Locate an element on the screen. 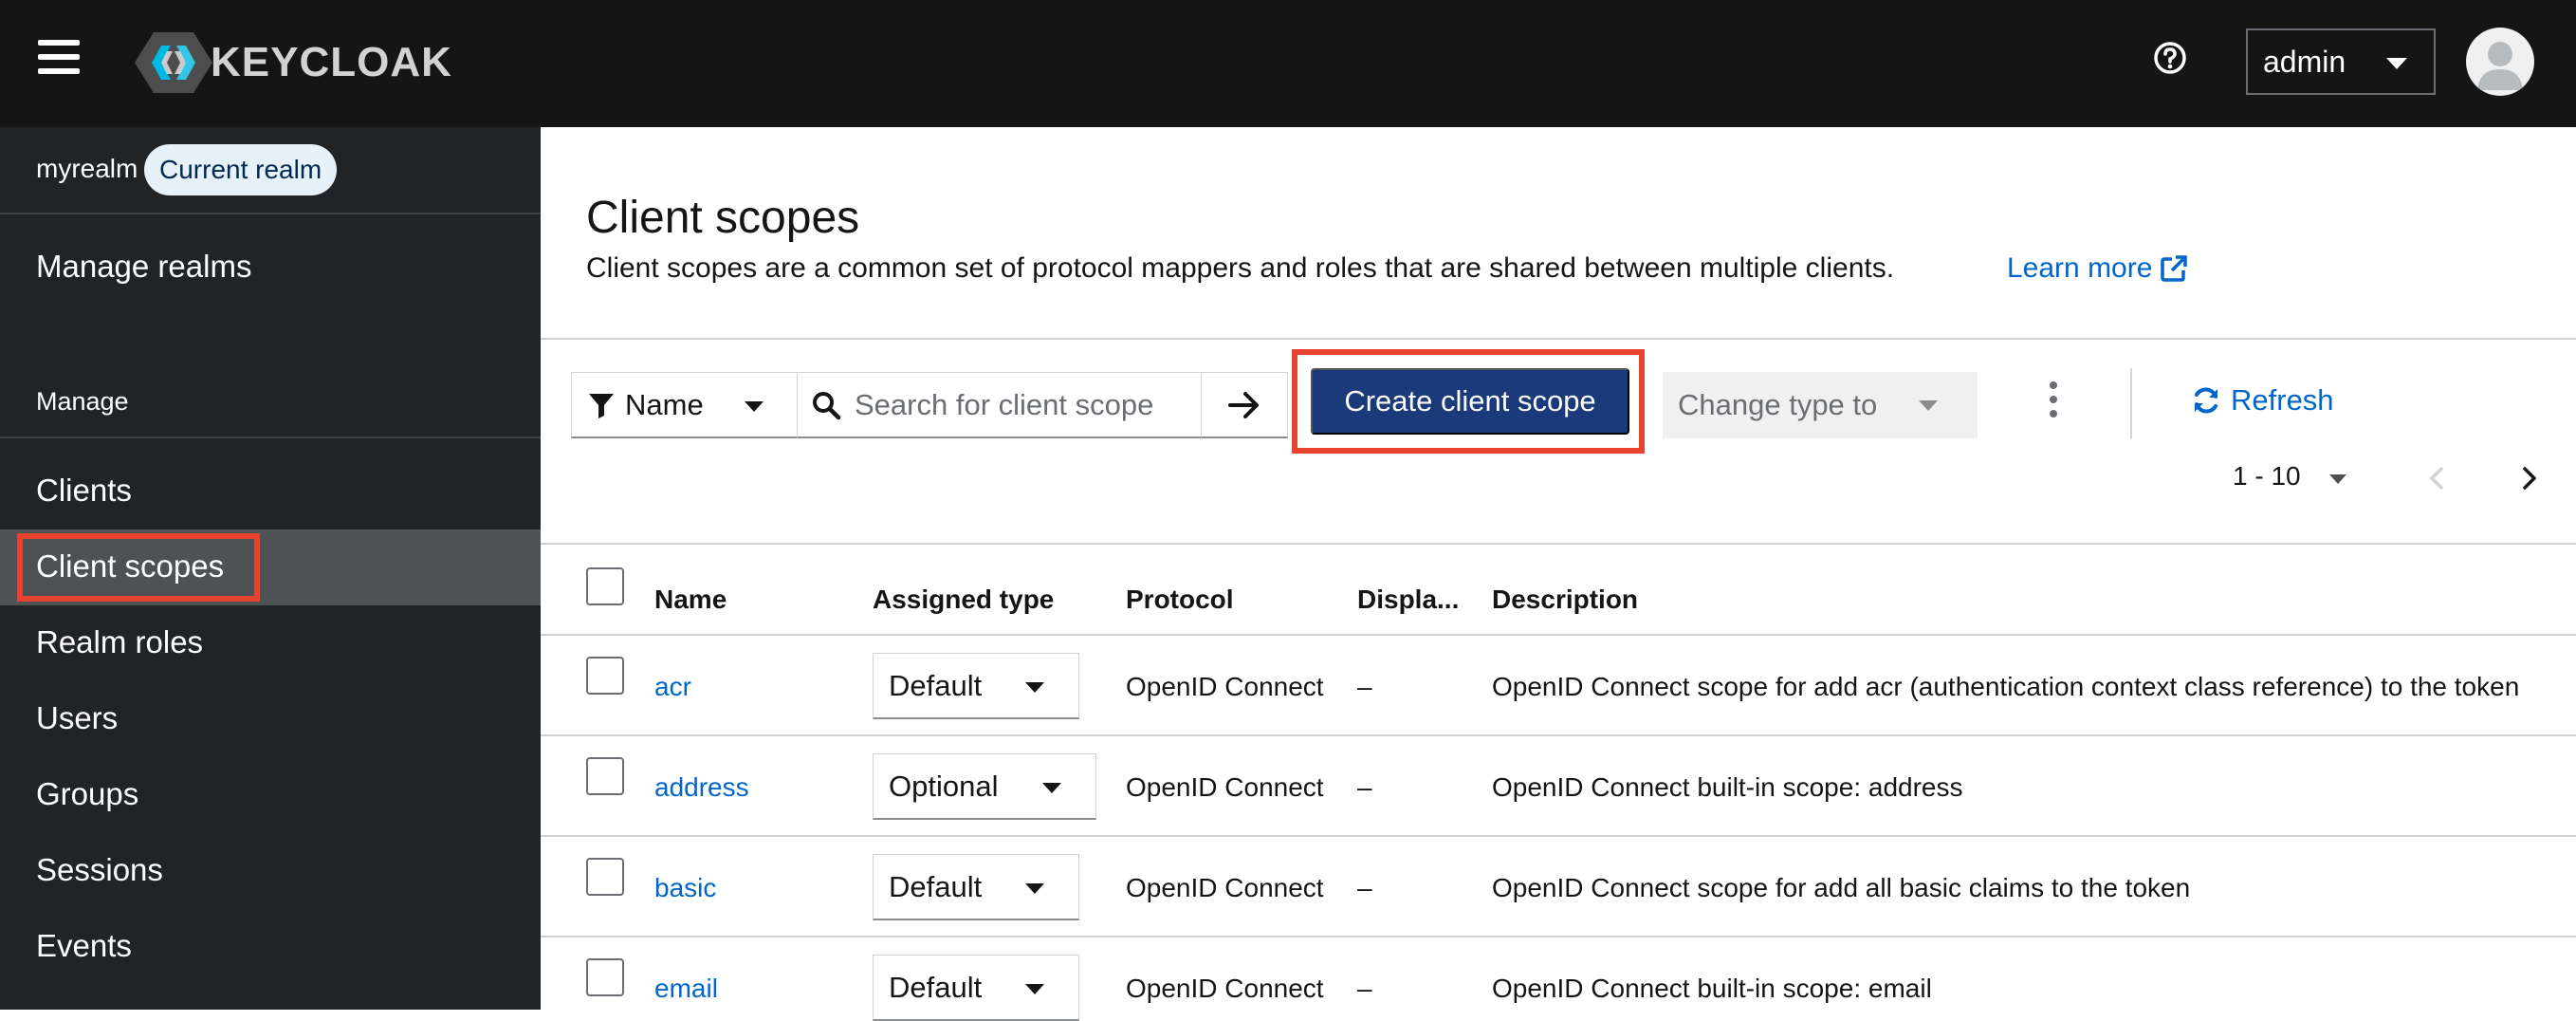  sidebar-item-label: Clients is located at coordinates (84, 491).